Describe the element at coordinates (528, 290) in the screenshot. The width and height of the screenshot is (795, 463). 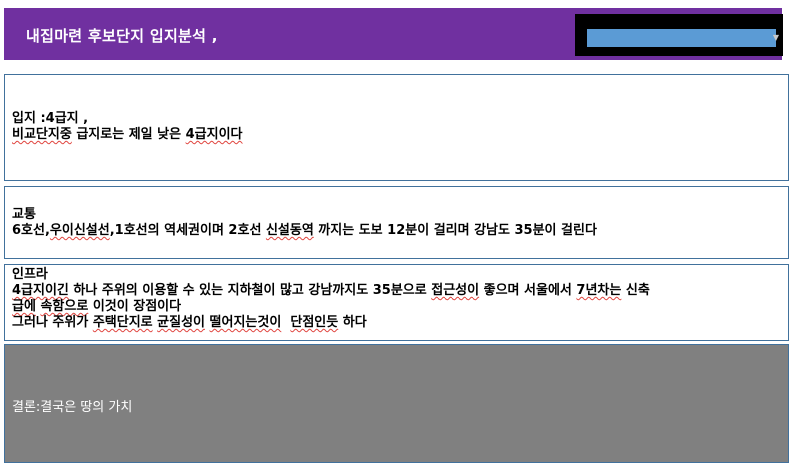
I see `infra-text-part: 좋으며 서울에서` at that location.